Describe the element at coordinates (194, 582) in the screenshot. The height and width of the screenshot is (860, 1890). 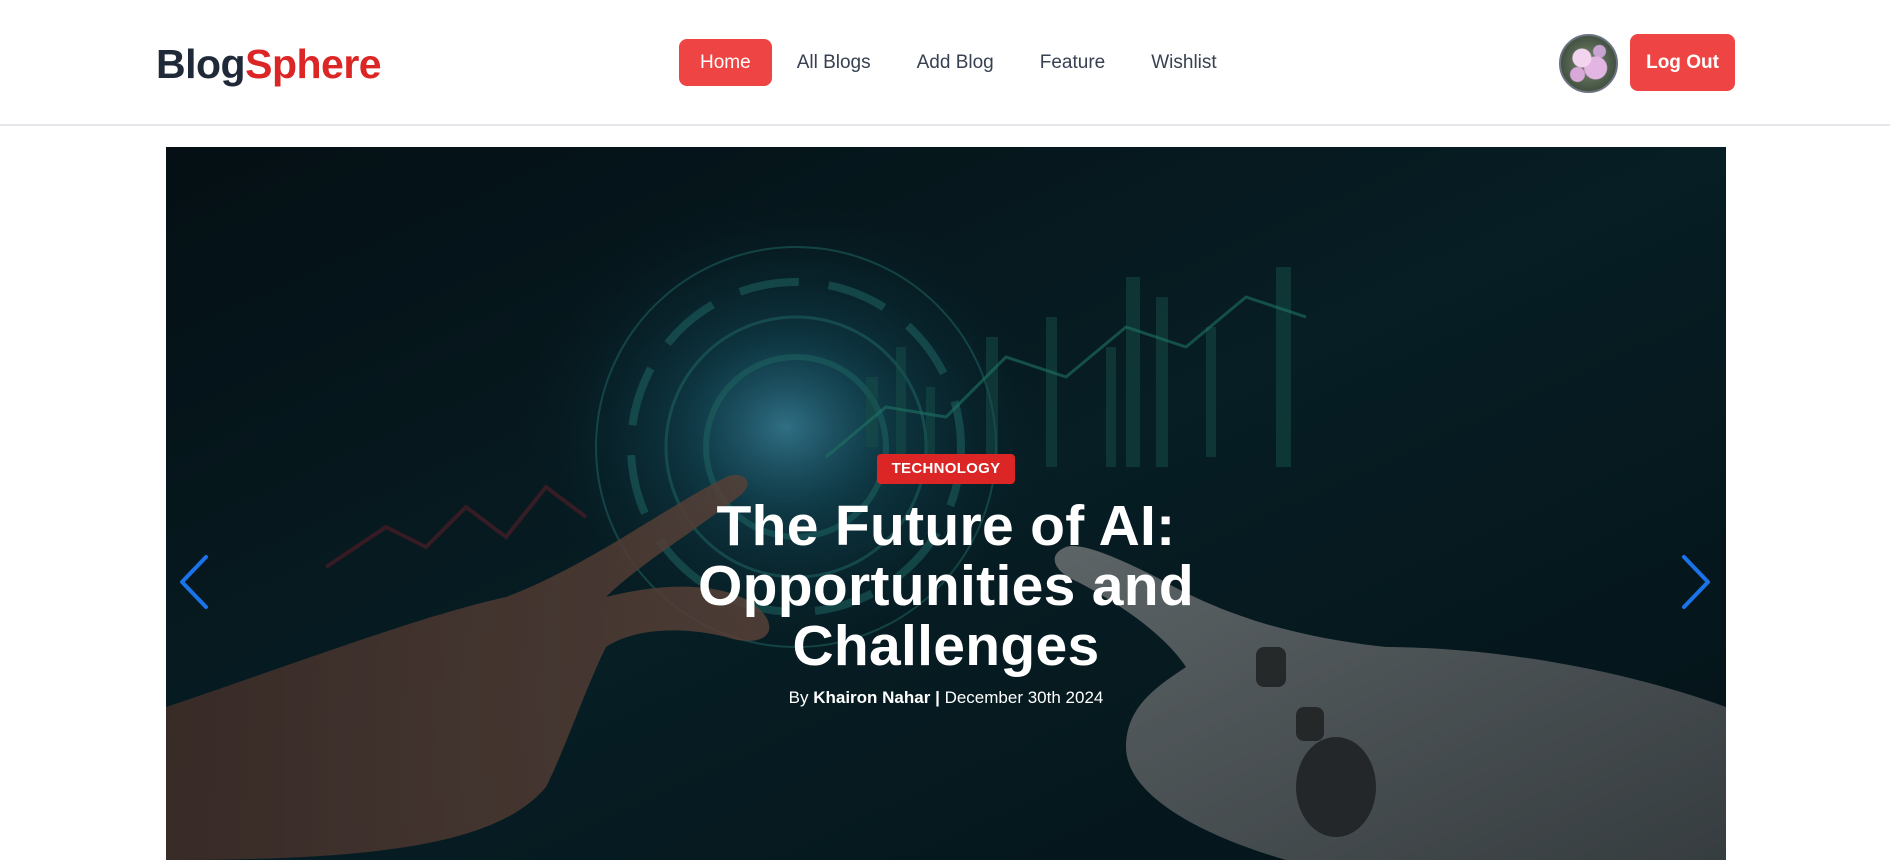
I see `chevron-left-icon` at that location.